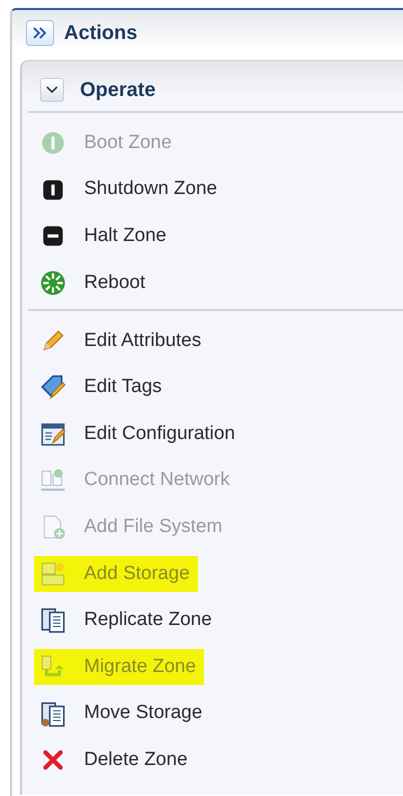 The image size is (403, 796). I want to click on menu-item: Halt Zone, so click(104, 236).